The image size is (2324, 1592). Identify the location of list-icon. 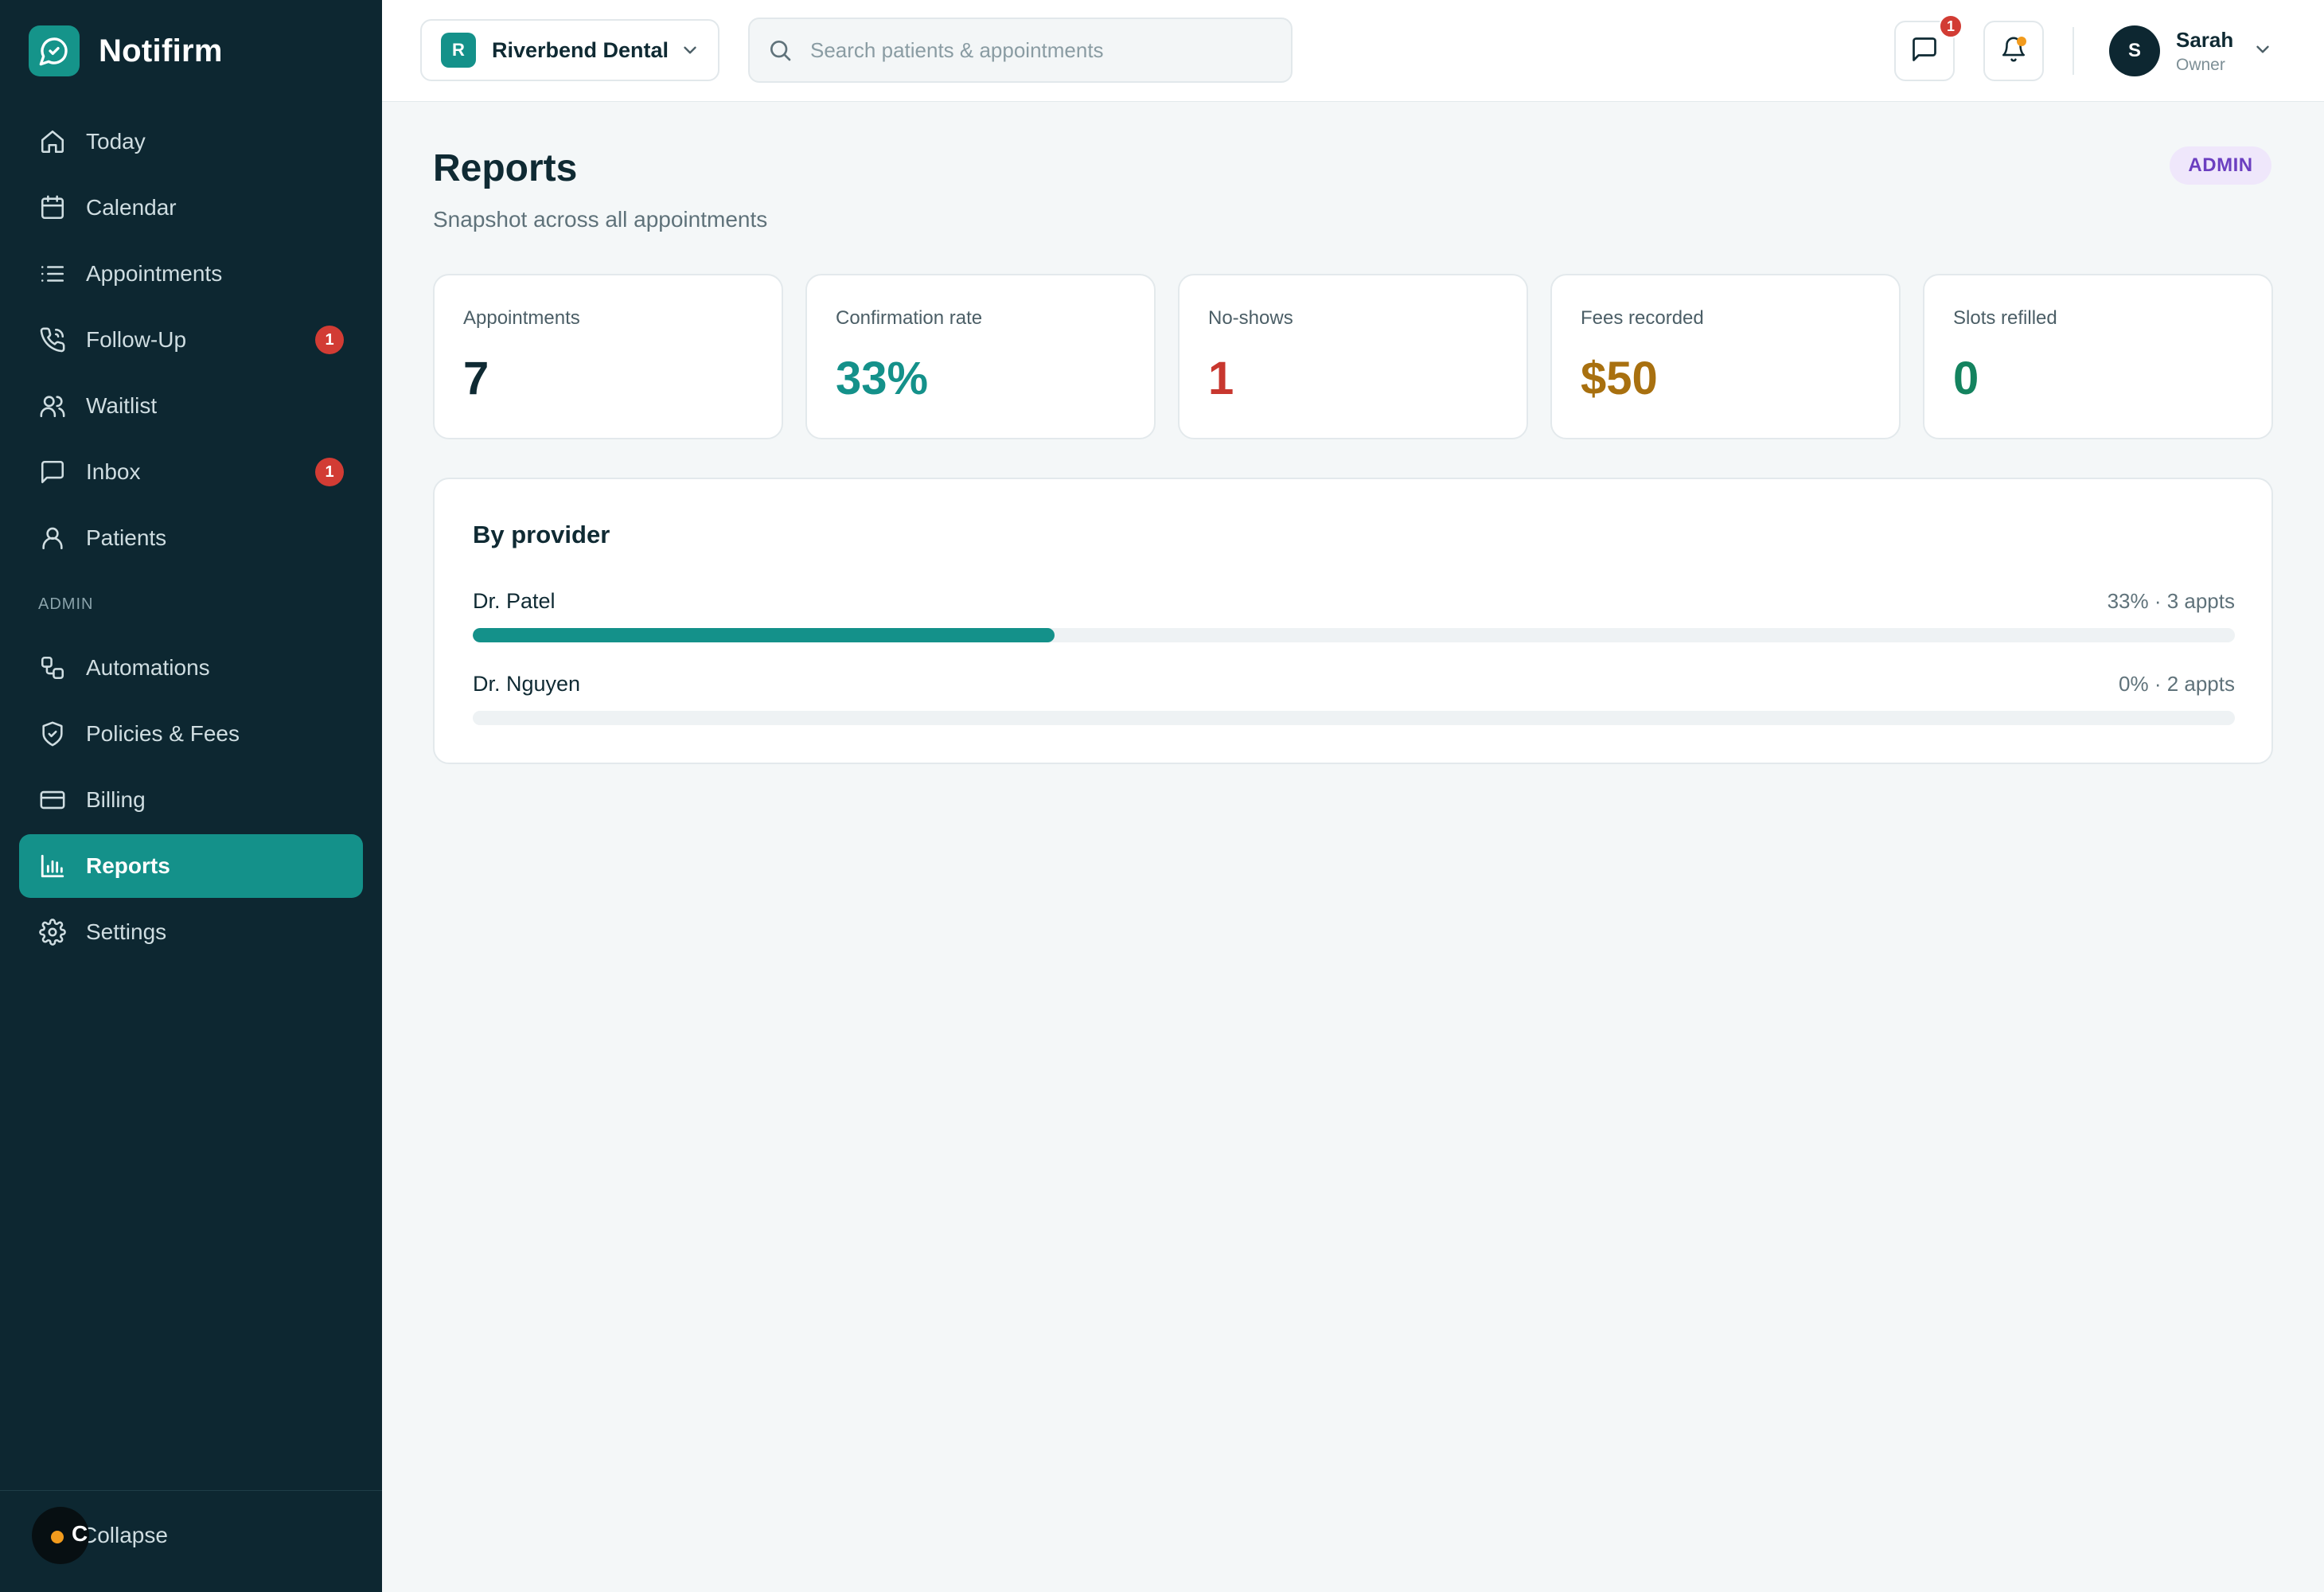
(52, 274).